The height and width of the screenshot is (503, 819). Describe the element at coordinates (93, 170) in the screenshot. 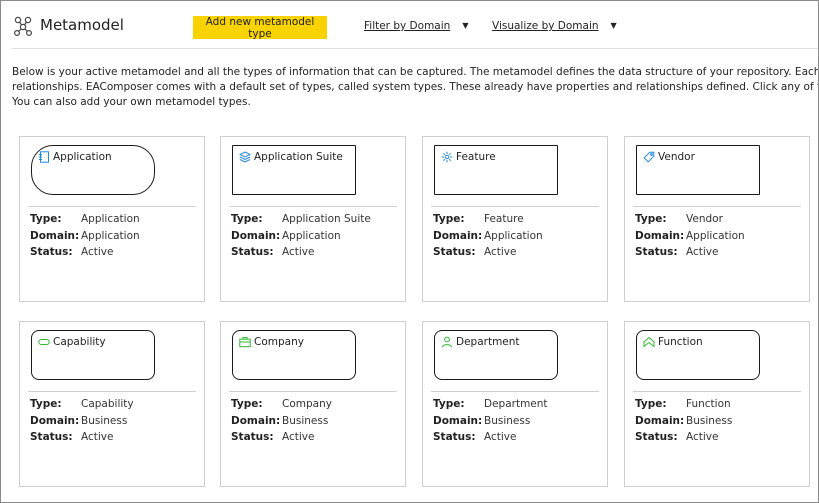

I see `type-shape: Application` at that location.